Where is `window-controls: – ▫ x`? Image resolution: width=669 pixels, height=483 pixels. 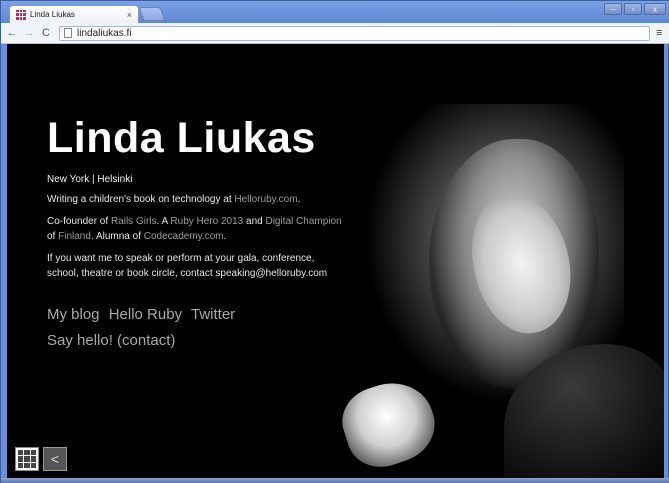
window-controls: – ▫ x is located at coordinates (635, 9).